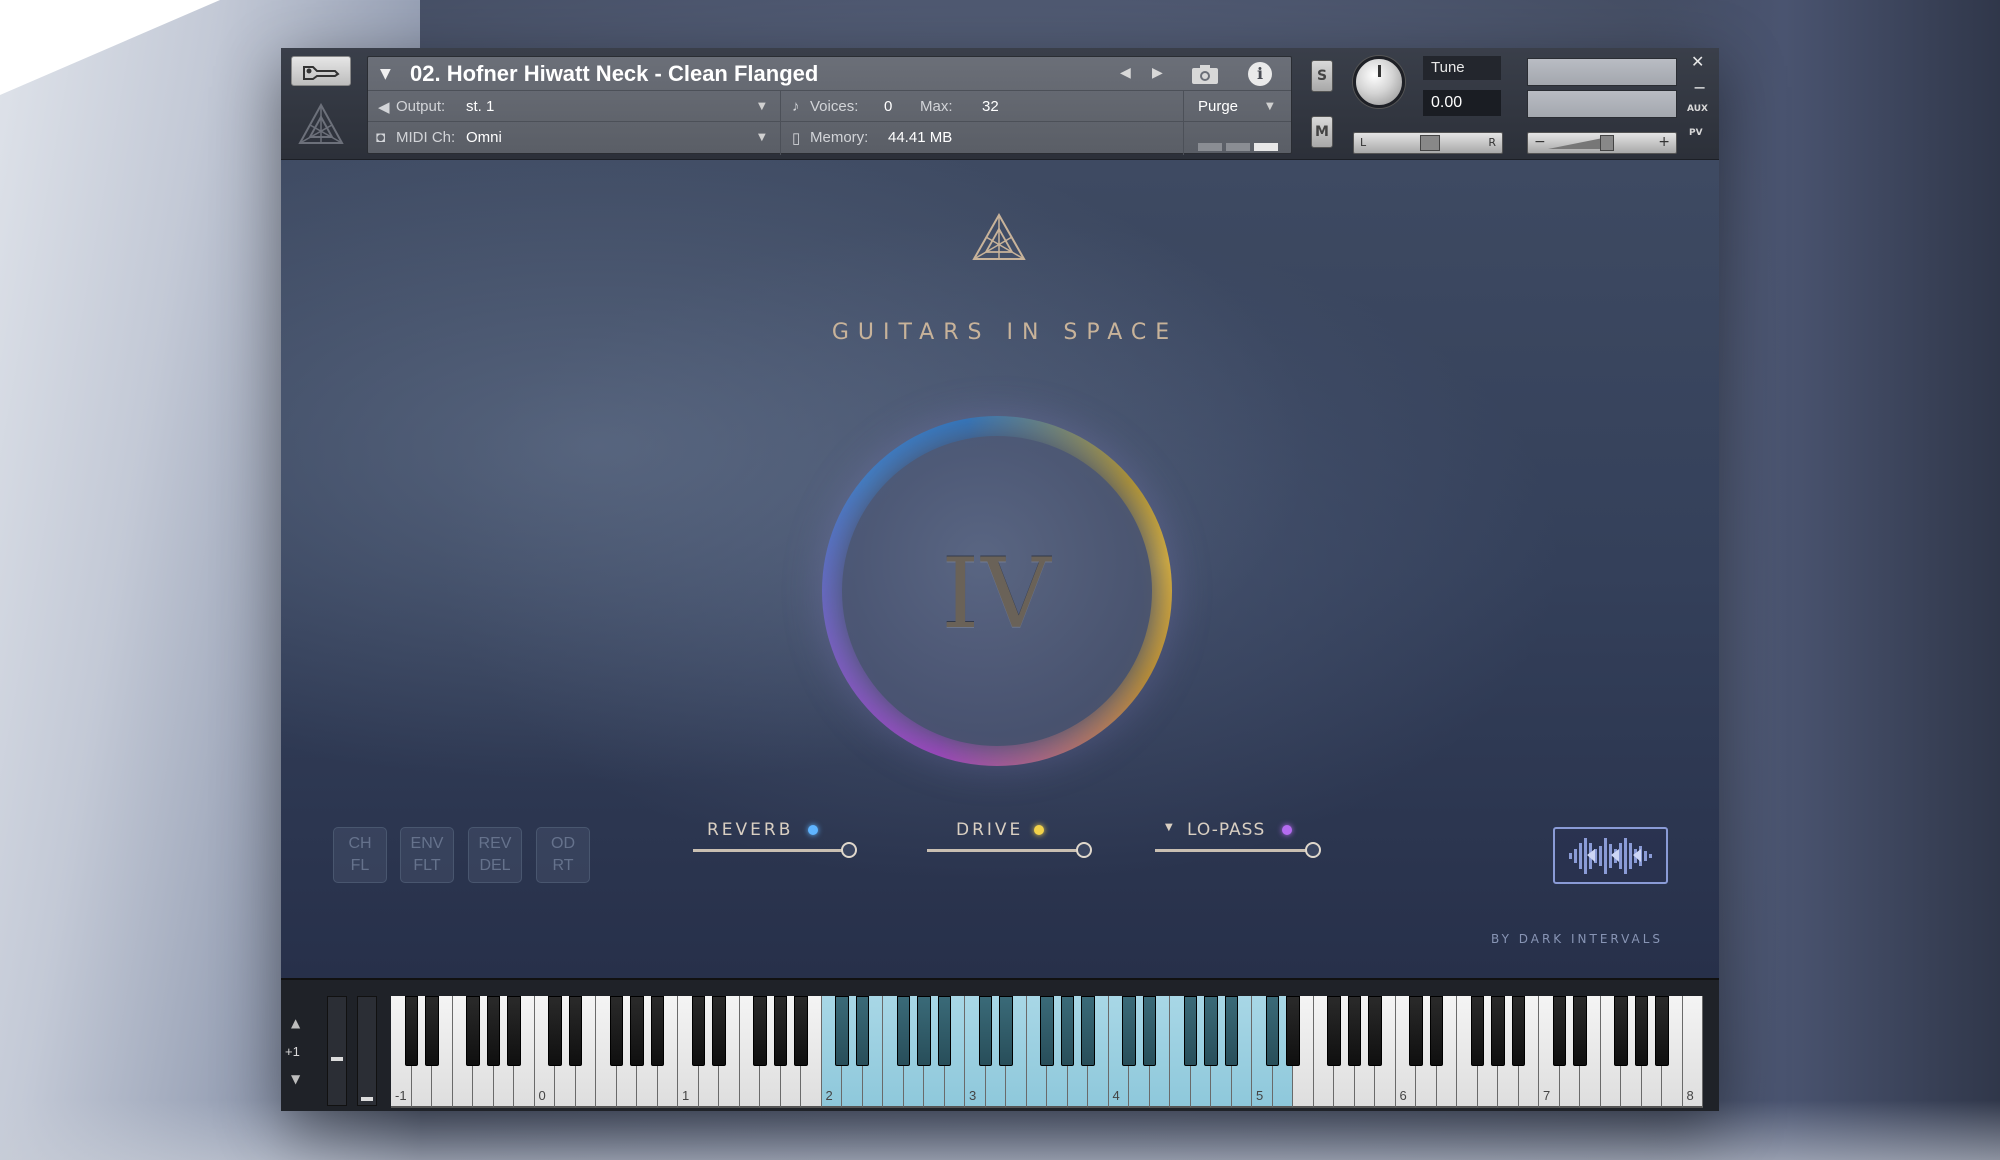 This screenshot has width=2000, height=1160. Describe the element at coordinates (1322, 132) in the screenshot. I see `mute-button: M` at that location.